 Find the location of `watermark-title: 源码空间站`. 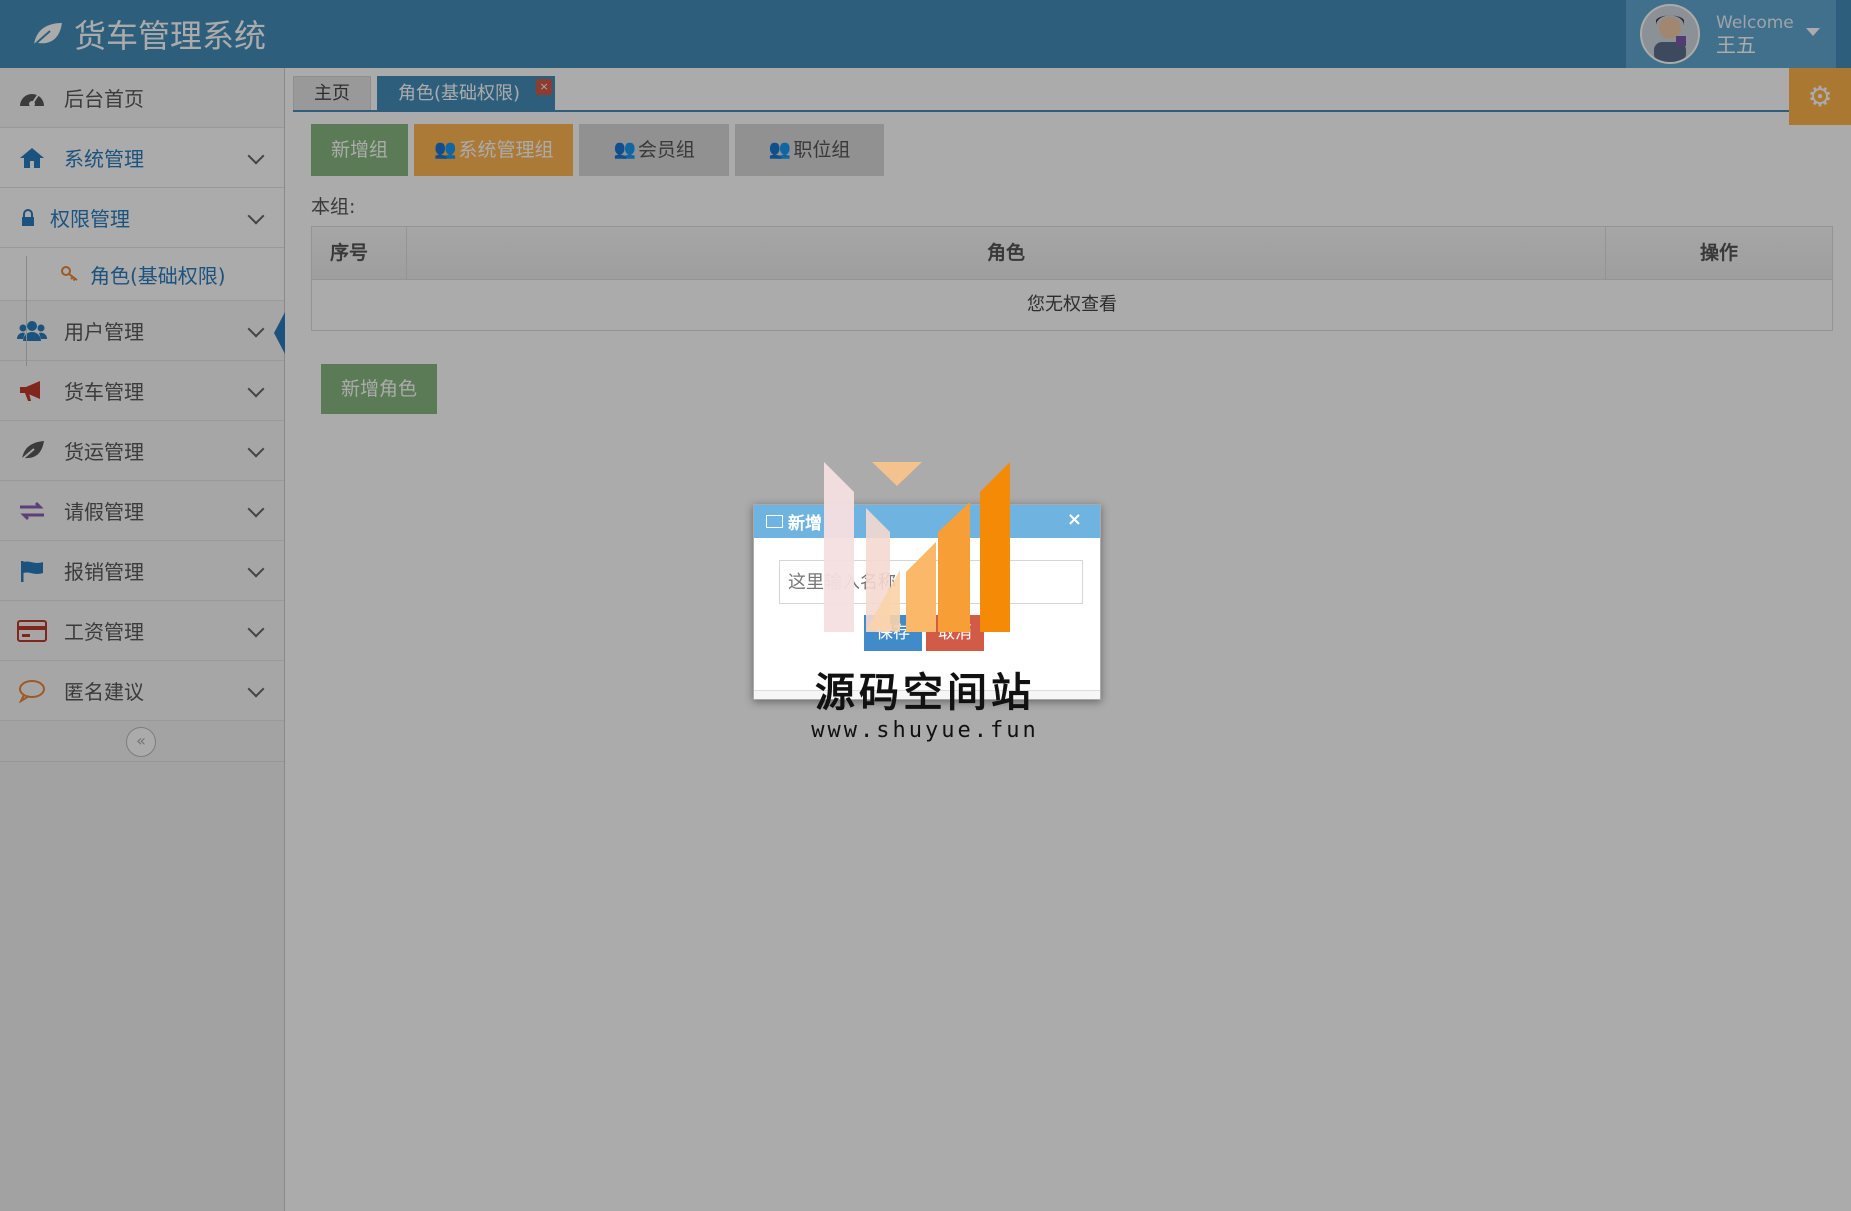

watermark-title: 源码空间站 is located at coordinates (925, 693).